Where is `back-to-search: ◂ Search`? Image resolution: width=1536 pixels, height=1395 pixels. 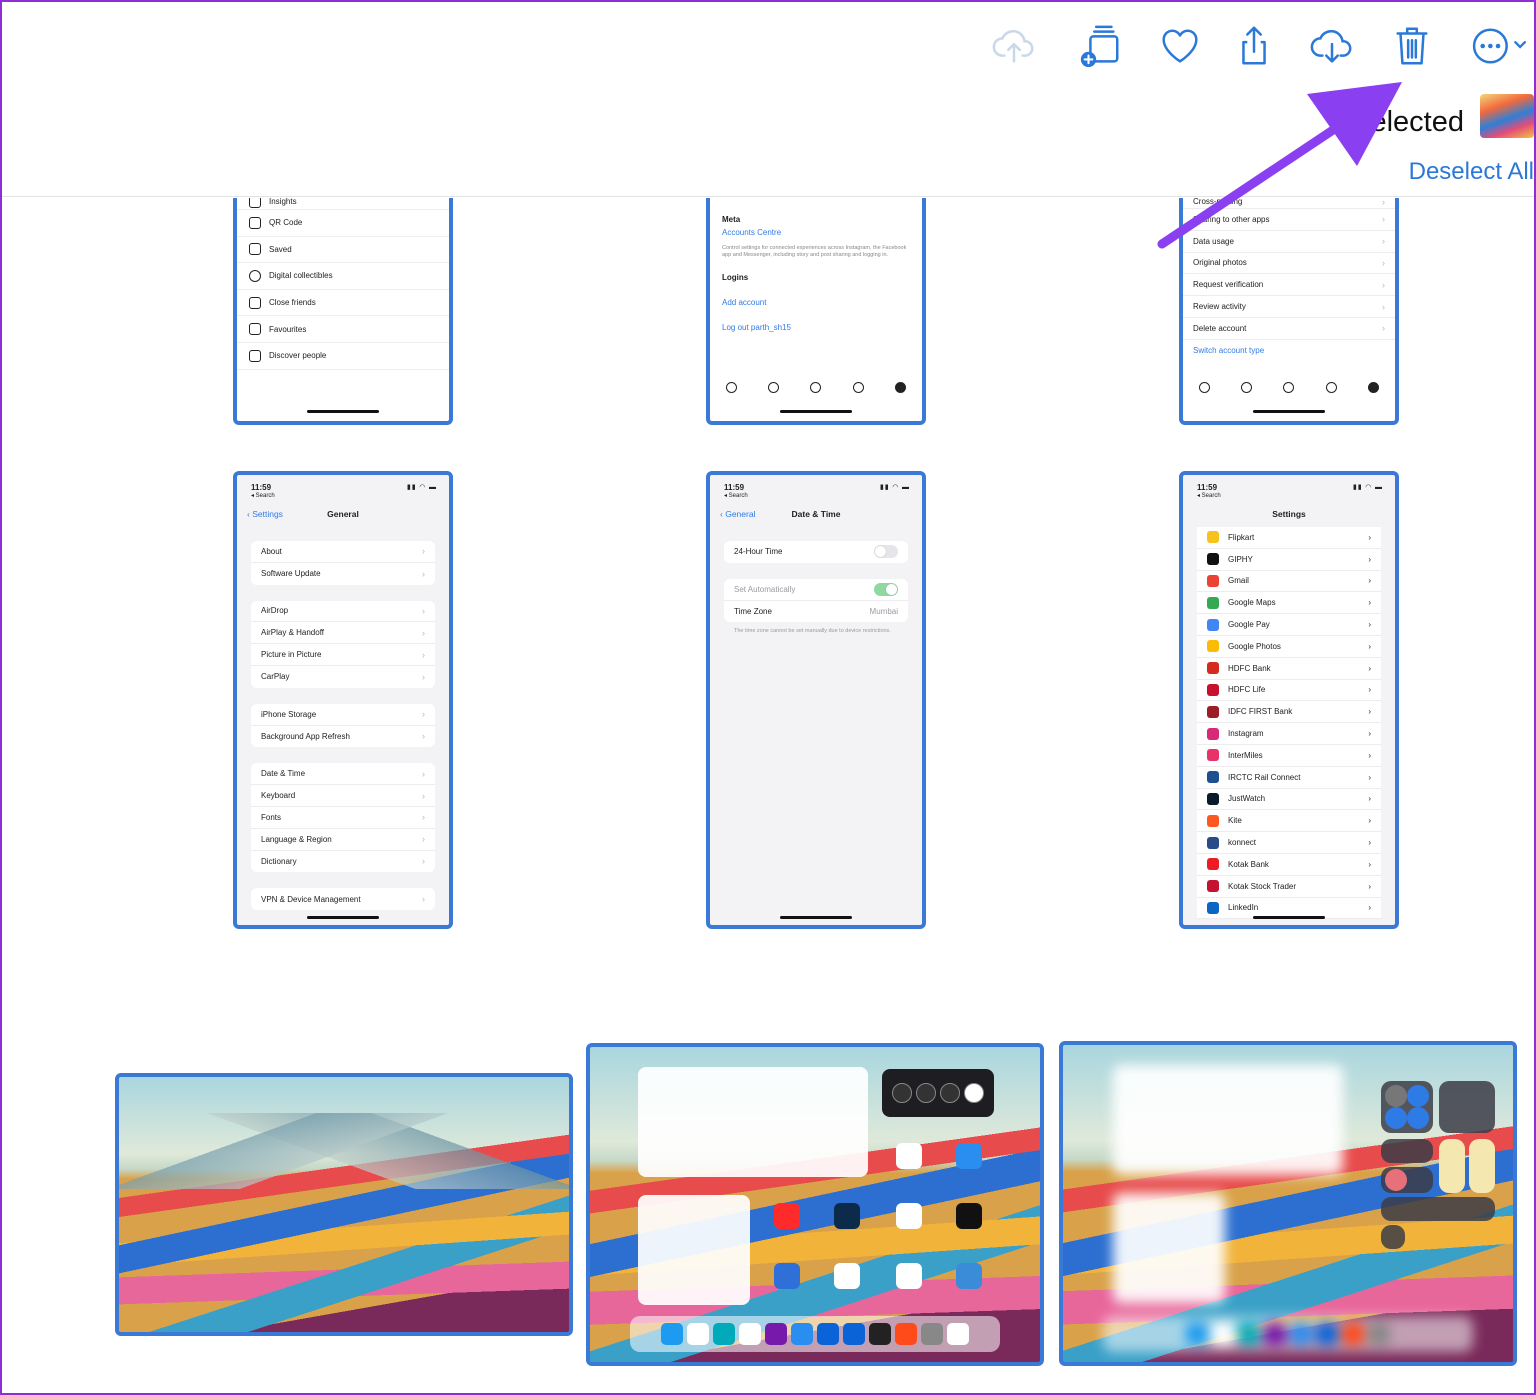 back-to-search: ◂ Search is located at coordinates (736, 496).